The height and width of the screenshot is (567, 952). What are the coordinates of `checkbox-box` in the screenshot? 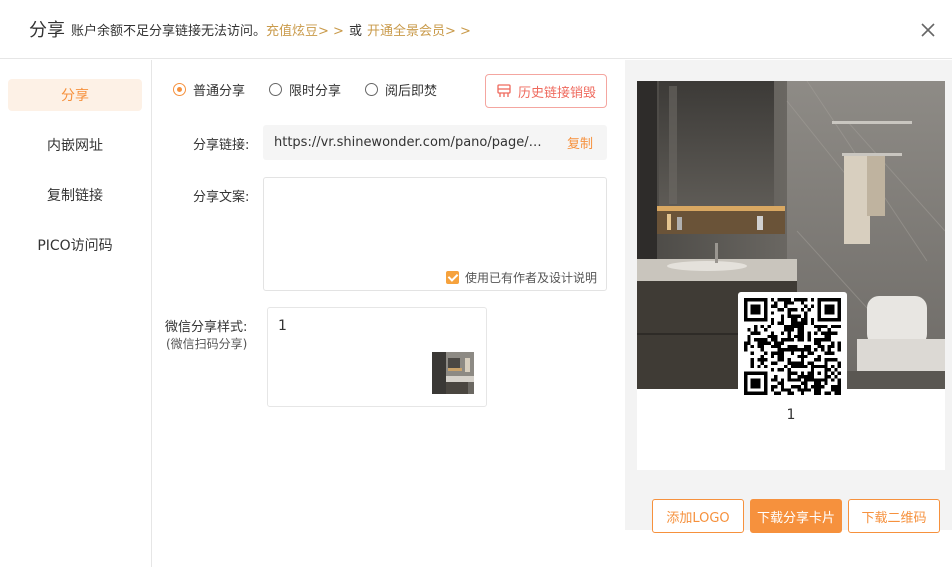 It's located at (452, 277).